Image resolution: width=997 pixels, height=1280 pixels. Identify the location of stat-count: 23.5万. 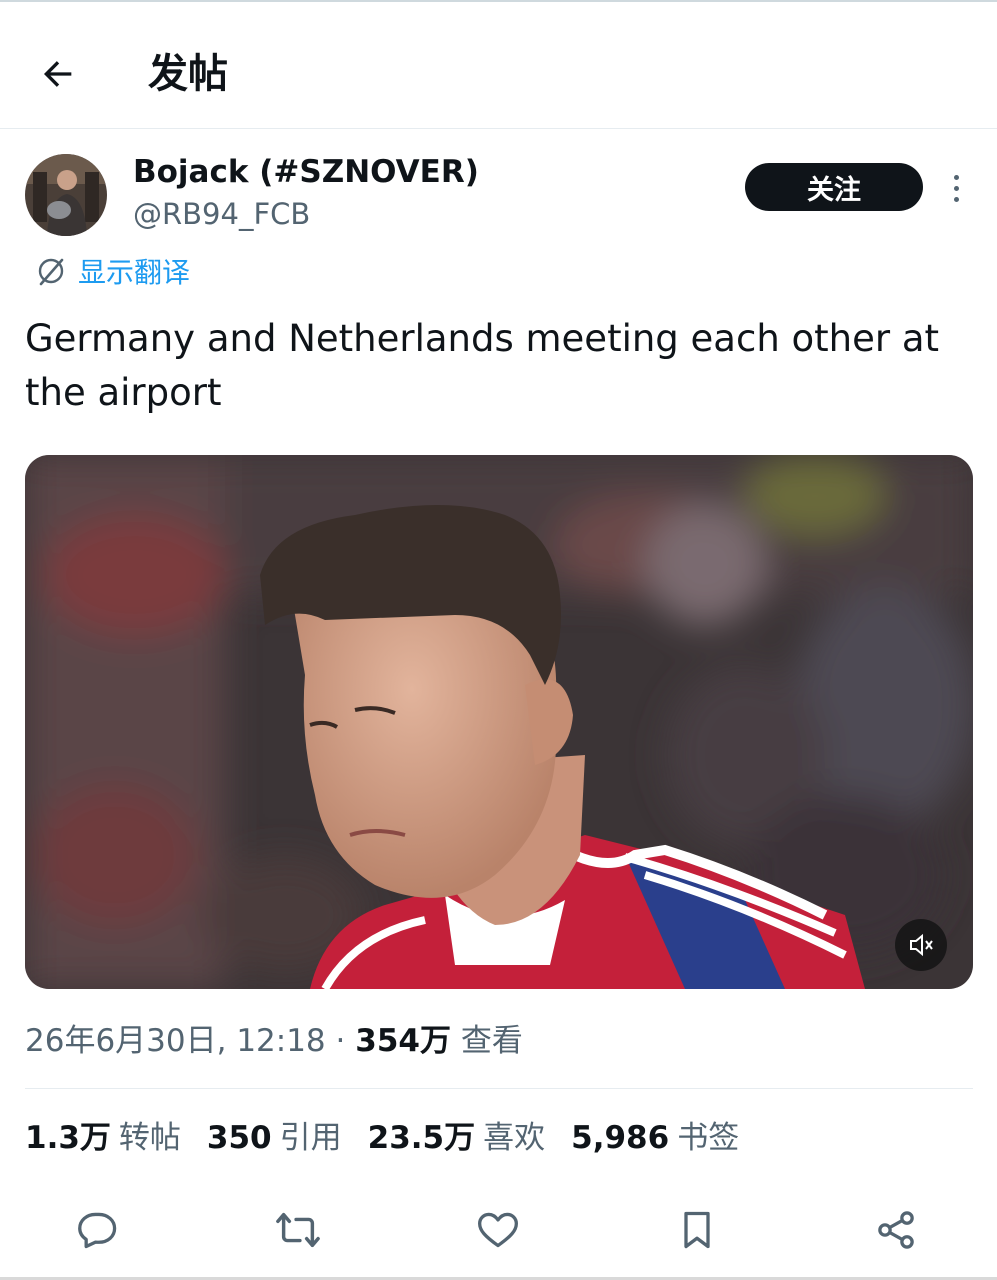
(421, 1138).